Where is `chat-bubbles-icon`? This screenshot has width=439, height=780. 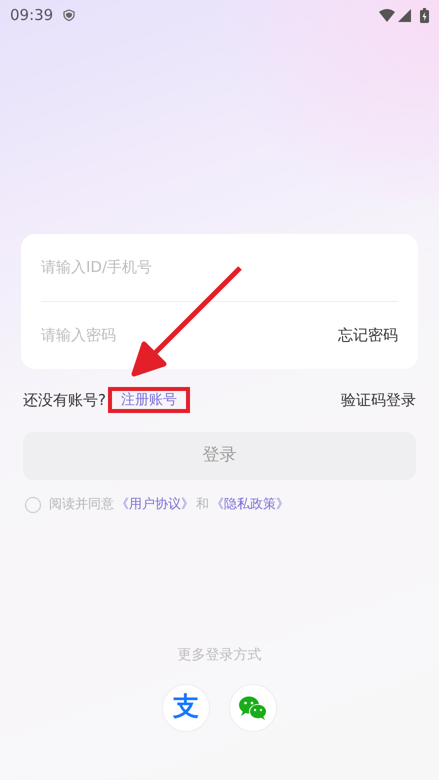
chat-bubbles-icon is located at coordinates (253, 707).